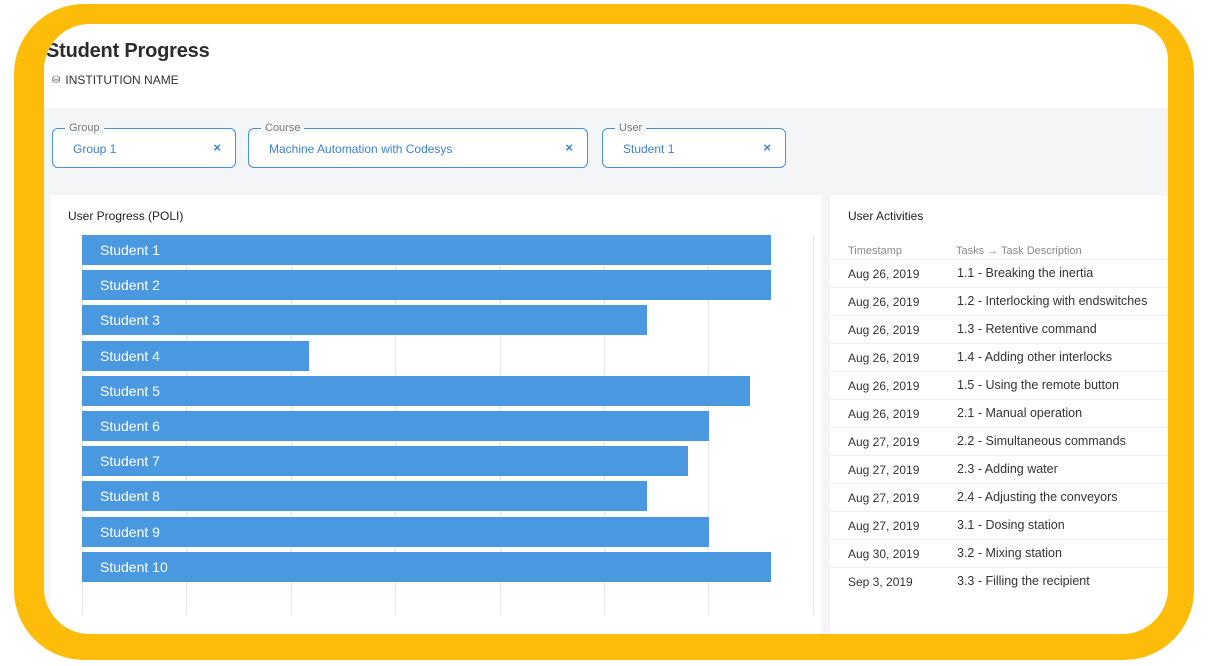 Image resolution: width=1208 pixels, height=666 pixels. What do you see at coordinates (1007, 469) in the screenshot?
I see `activity-task: 2.3 - Adding water` at bounding box center [1007, 469].